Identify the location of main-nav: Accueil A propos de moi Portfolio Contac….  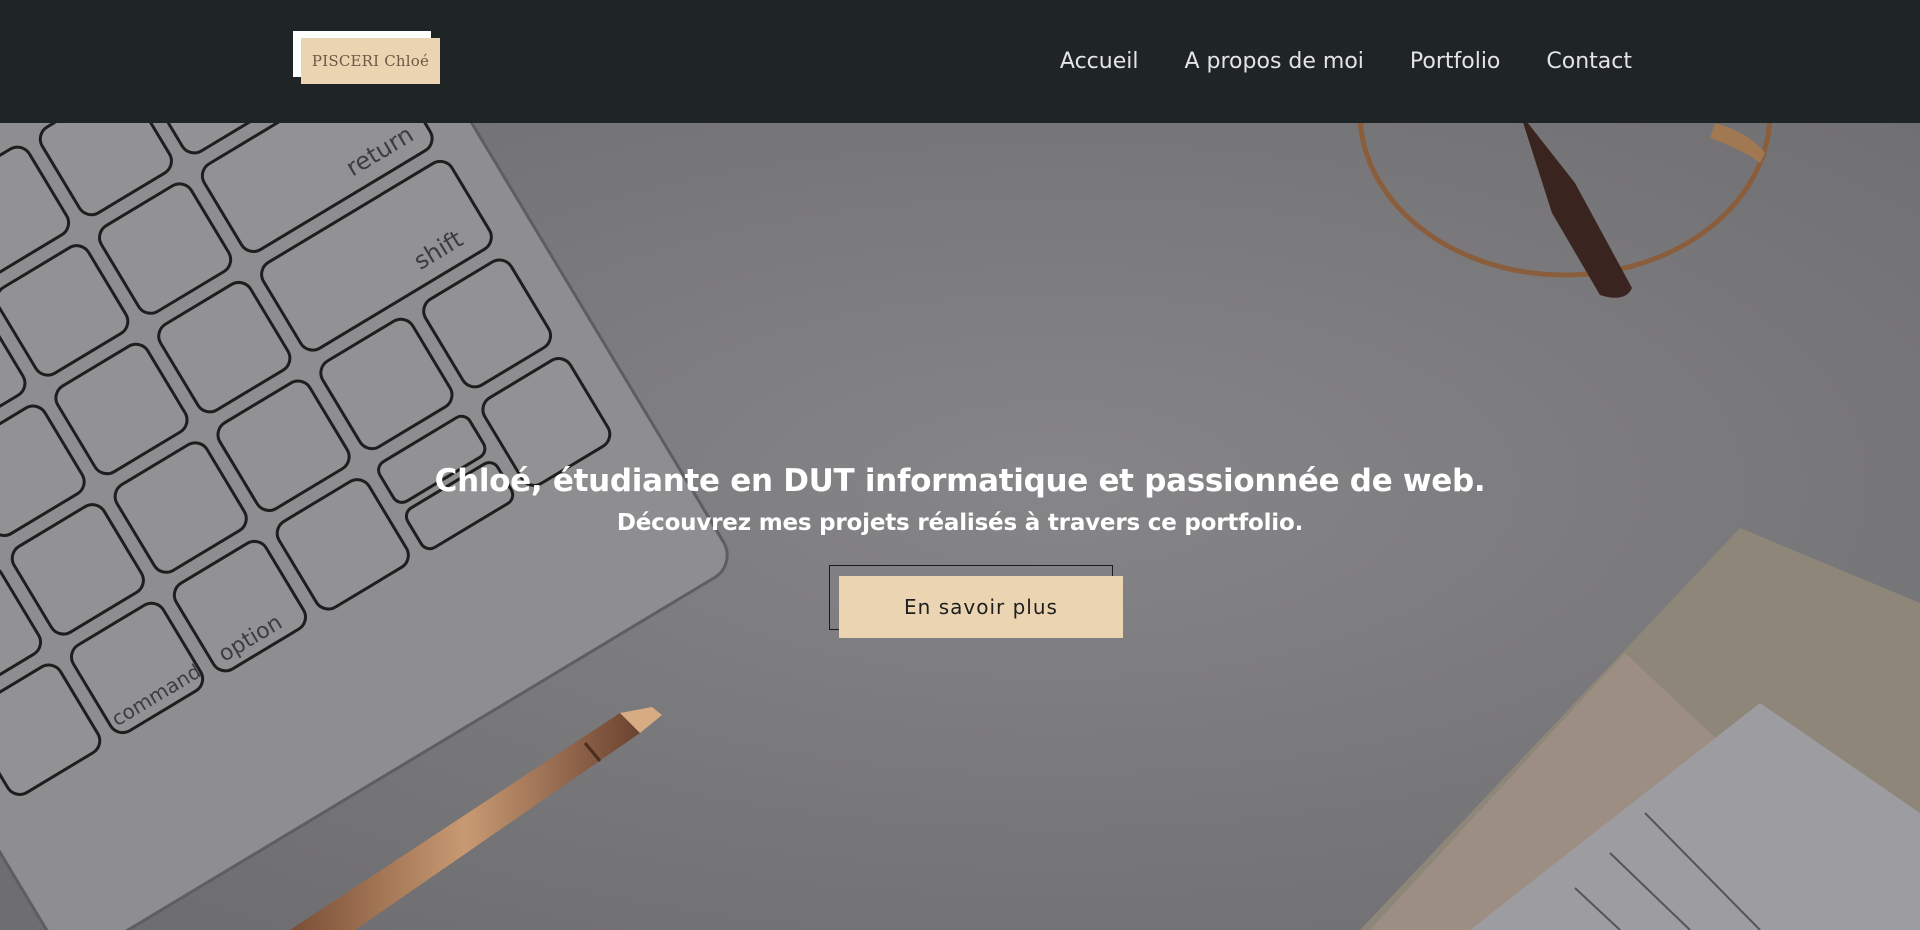
(1346, 61).